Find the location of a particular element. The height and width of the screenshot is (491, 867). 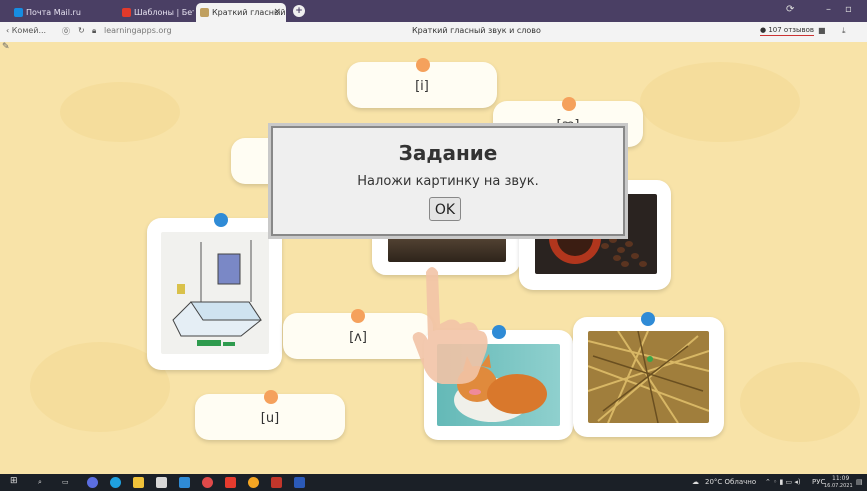

browser-icon is located at coordinates (92, 482).